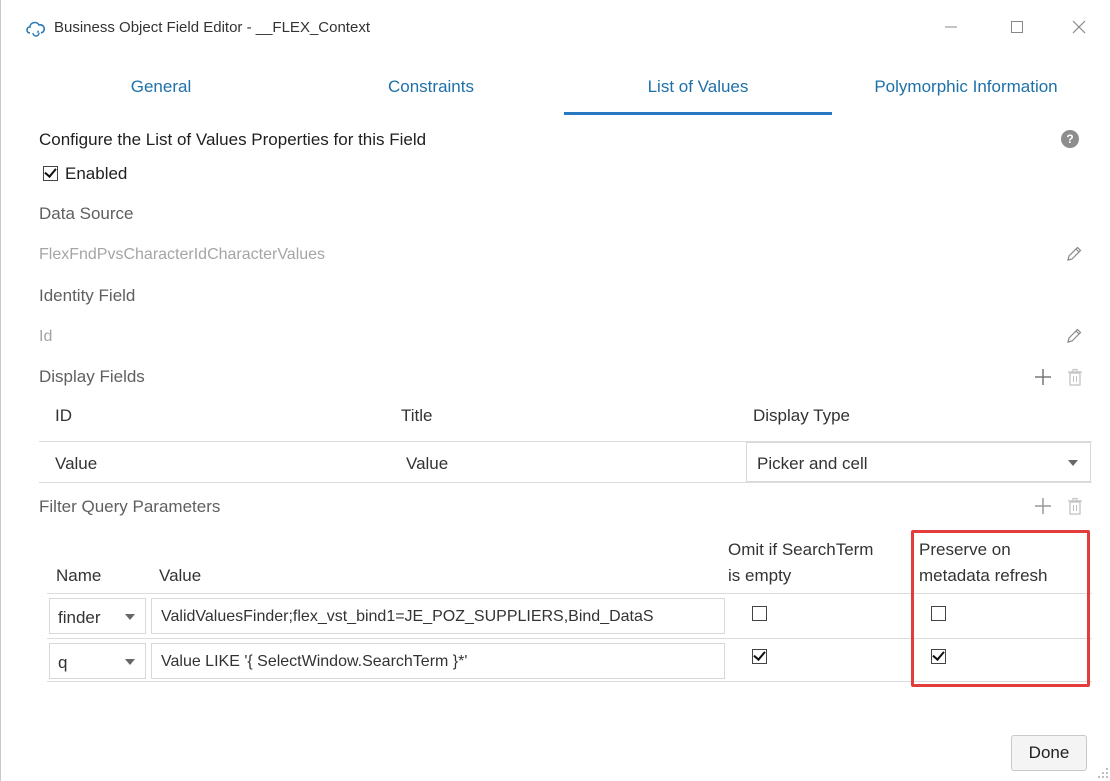  Describe the element at coordinates (36, 29) in the screenshot. I see `cloud-refresh-icon` at that location.